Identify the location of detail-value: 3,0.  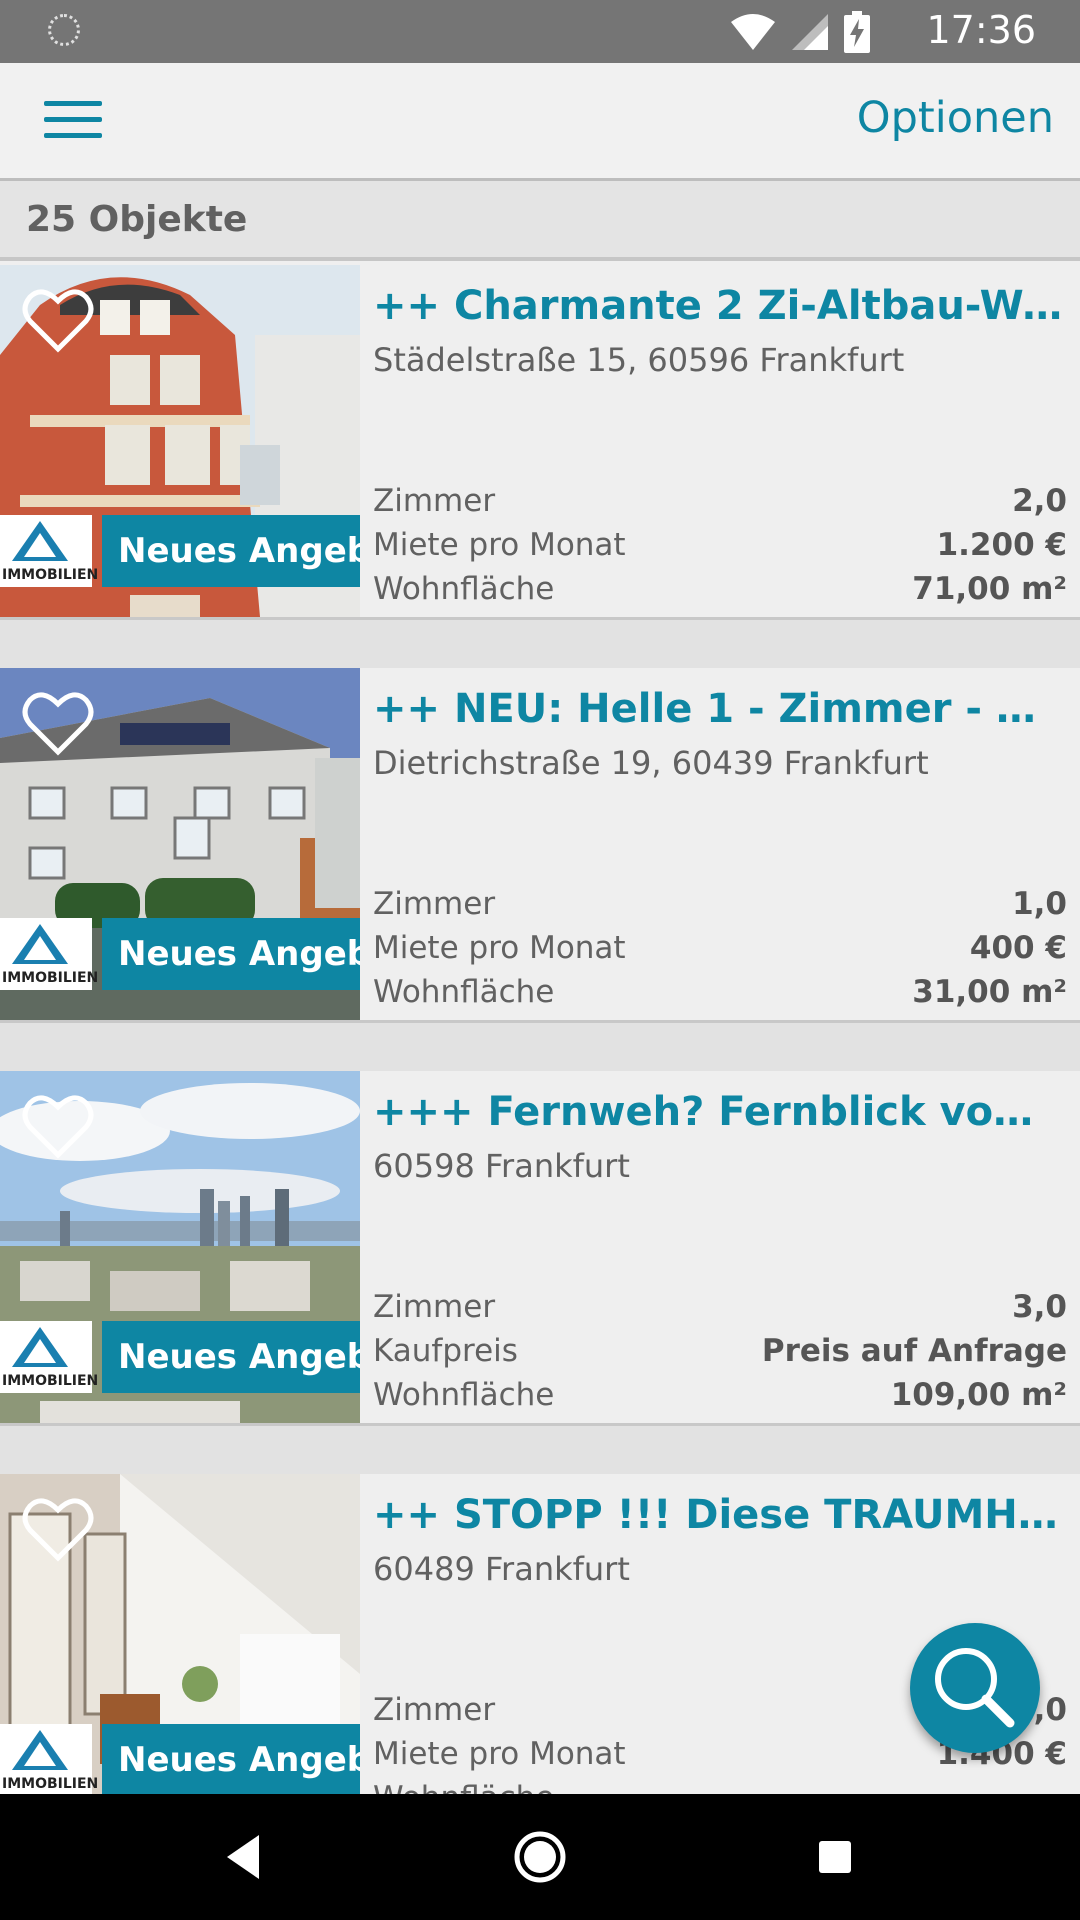
(1039, 1307).